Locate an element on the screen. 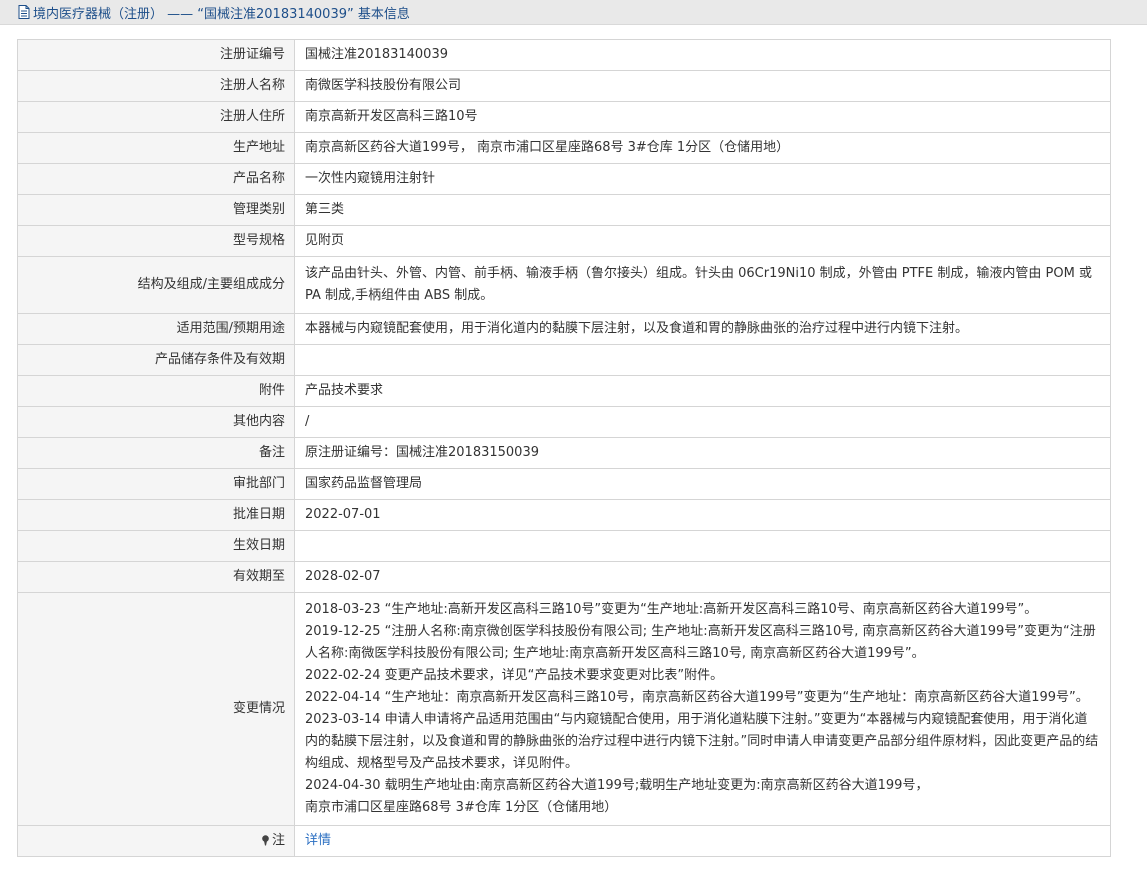 The width and height of the screenshot is (1147, 887). field-label: 注册证编号 is located at coordinates (156, 55).